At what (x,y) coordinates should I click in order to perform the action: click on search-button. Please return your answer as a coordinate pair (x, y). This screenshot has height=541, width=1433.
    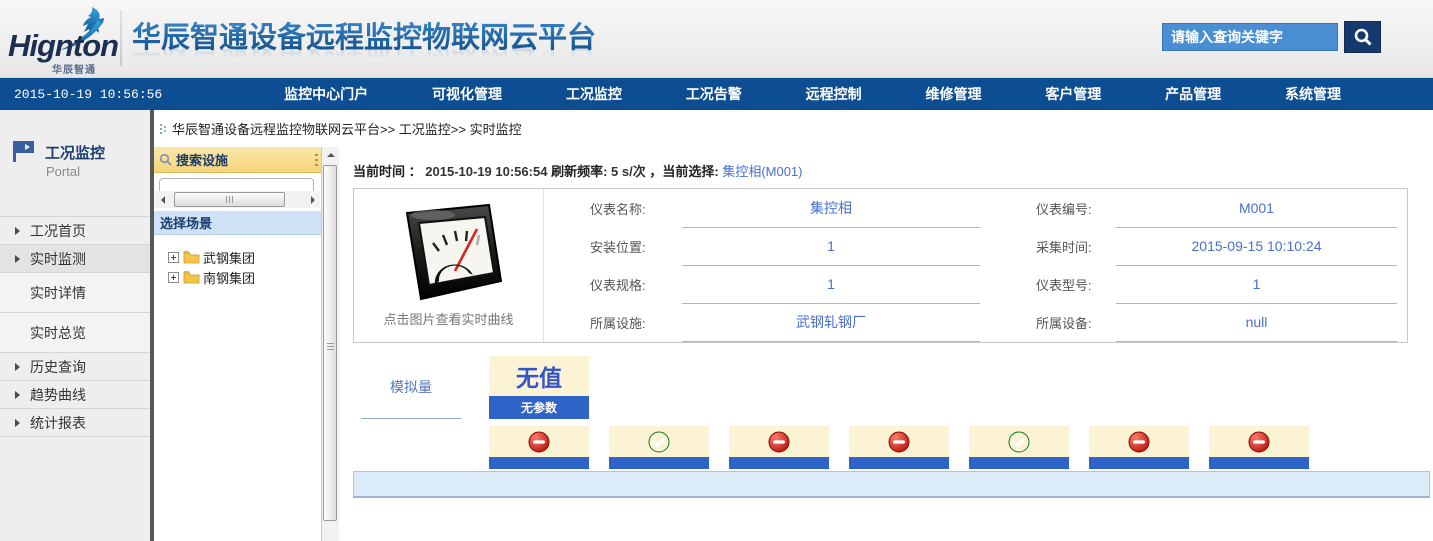
    Looking at the image, I should click on (1362, 37).